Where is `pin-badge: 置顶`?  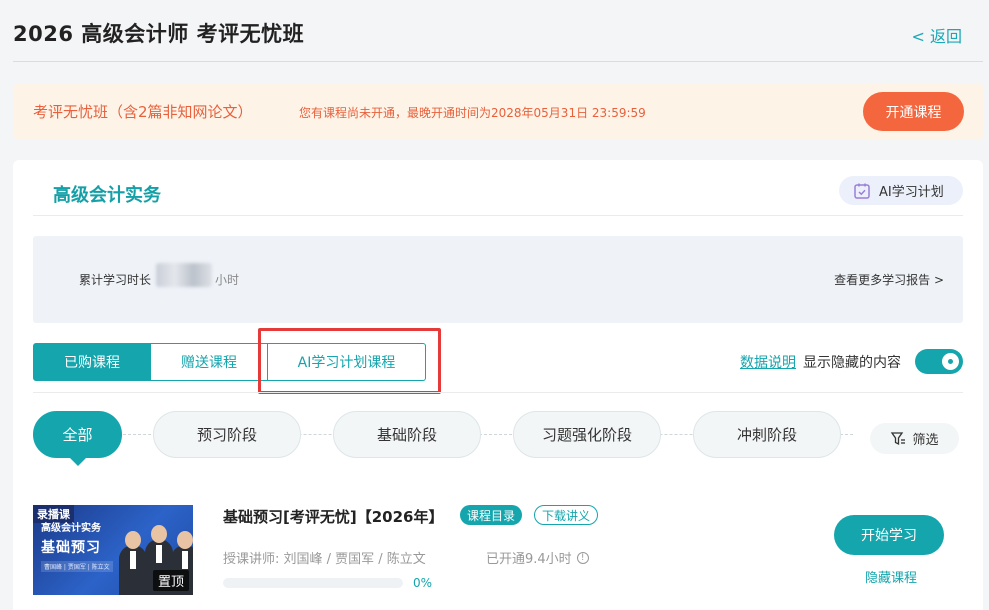
pin-badge: 置顶 is located at coordinates (170, 580).